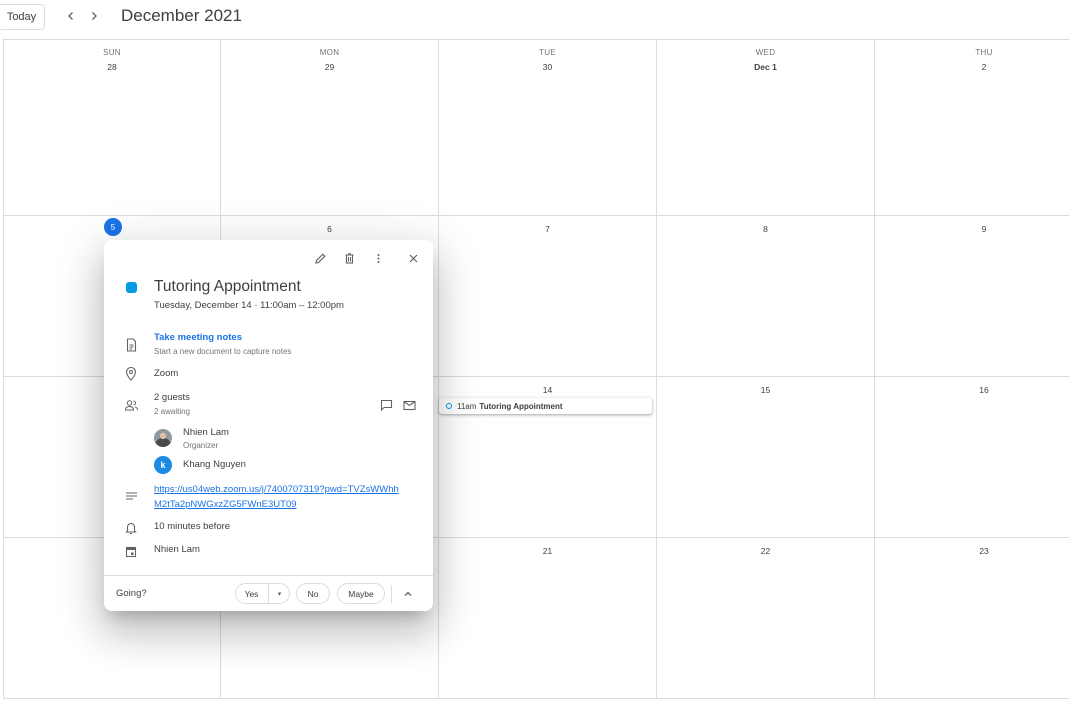 The image size is (1069, 718). Describe the element at coordinates (112, 67) in the screenshot. I see `day-number: 28` at that location.